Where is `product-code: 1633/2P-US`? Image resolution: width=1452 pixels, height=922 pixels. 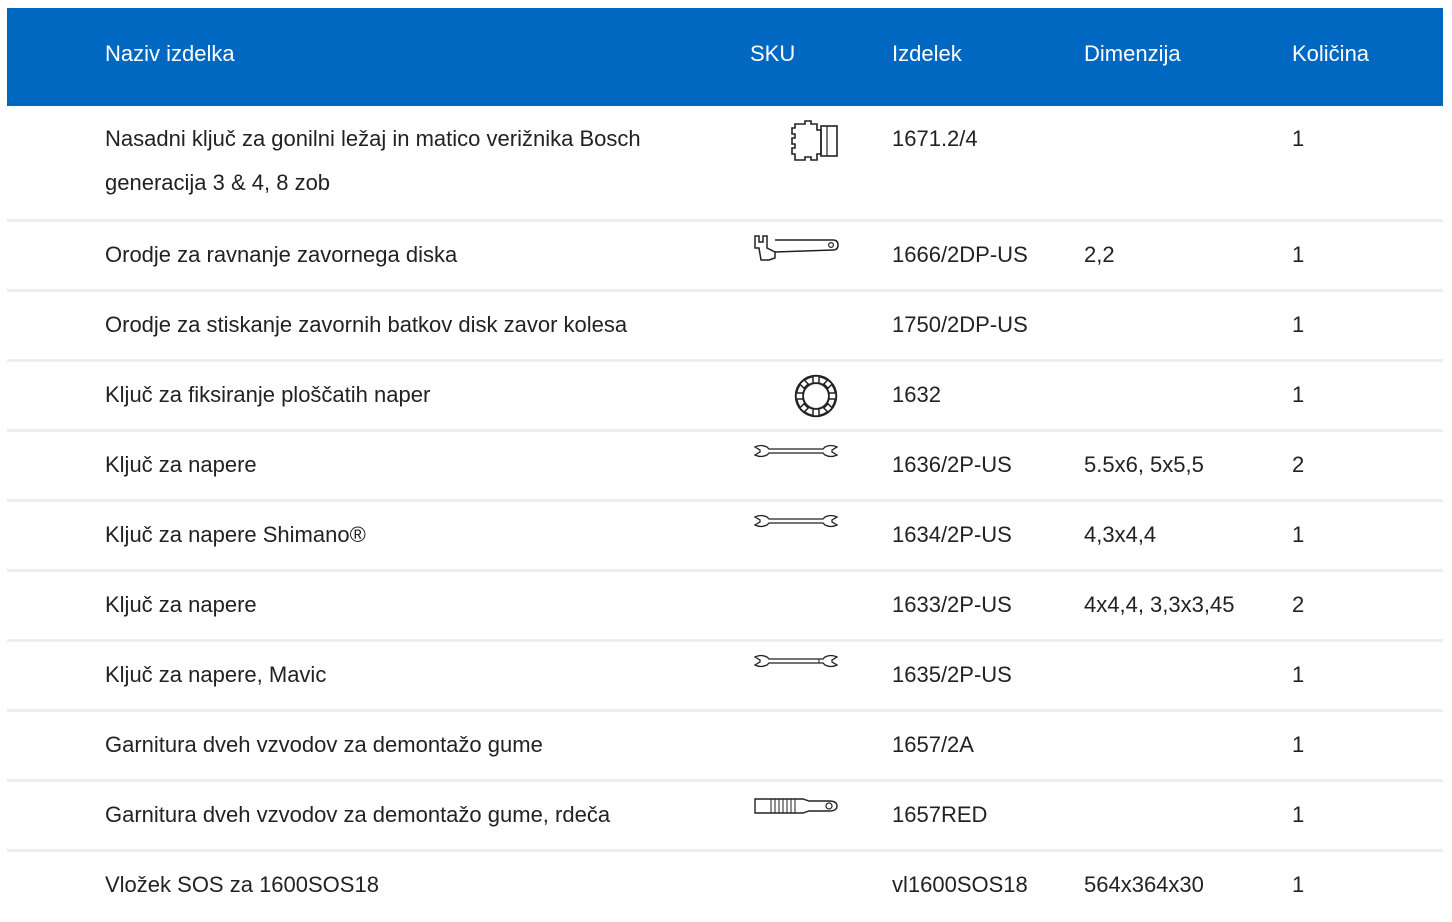 product-code: 1633/2P-US is located at coordinates (952, 604).